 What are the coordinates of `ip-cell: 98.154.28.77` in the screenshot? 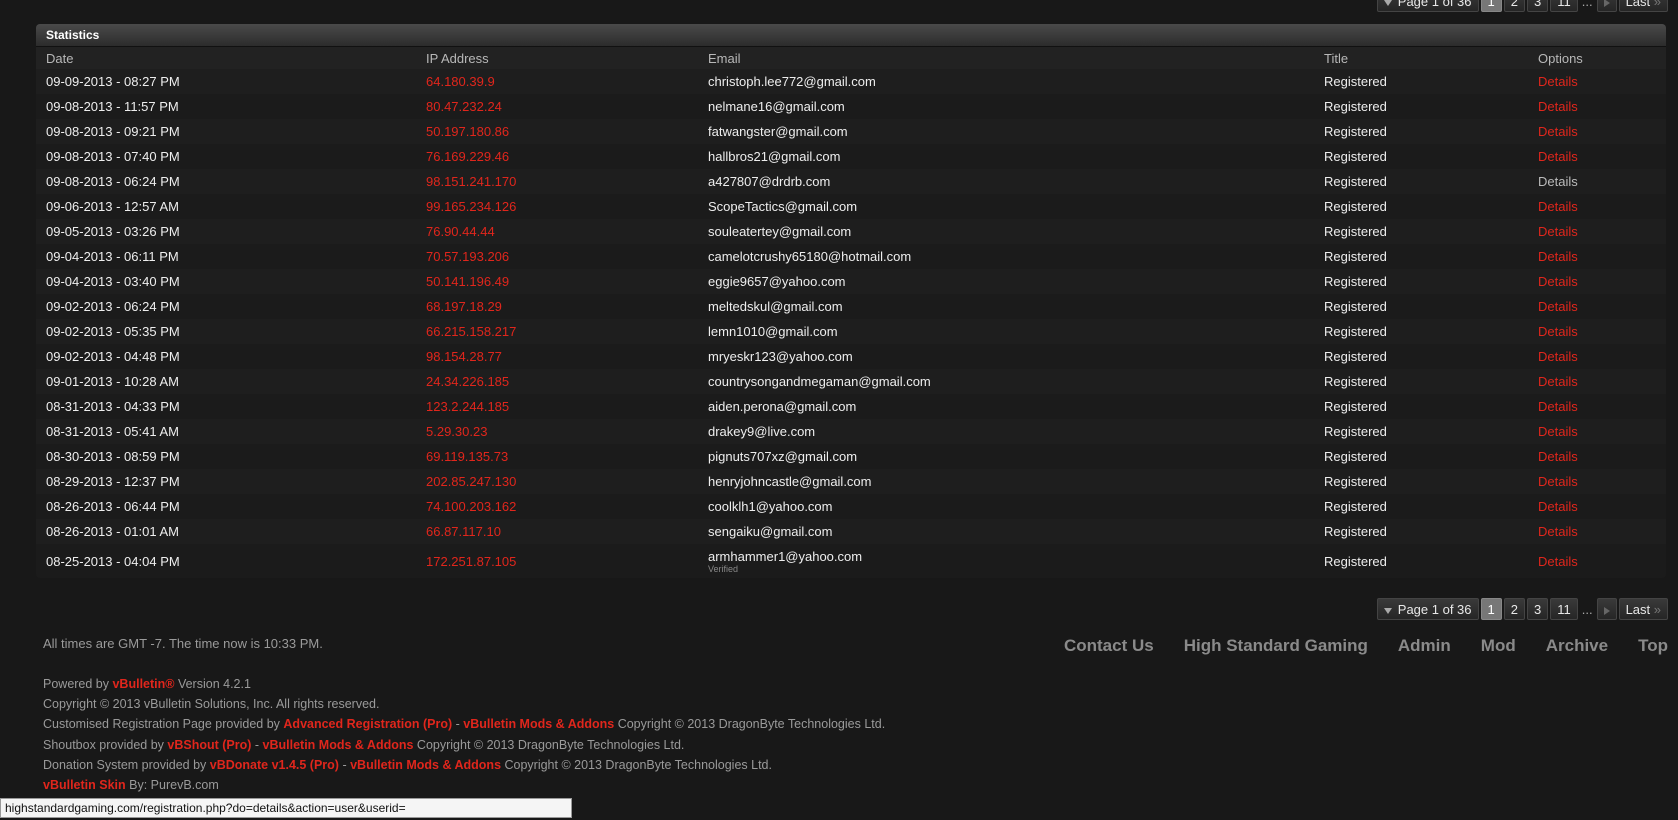 It's located at (557, 356).